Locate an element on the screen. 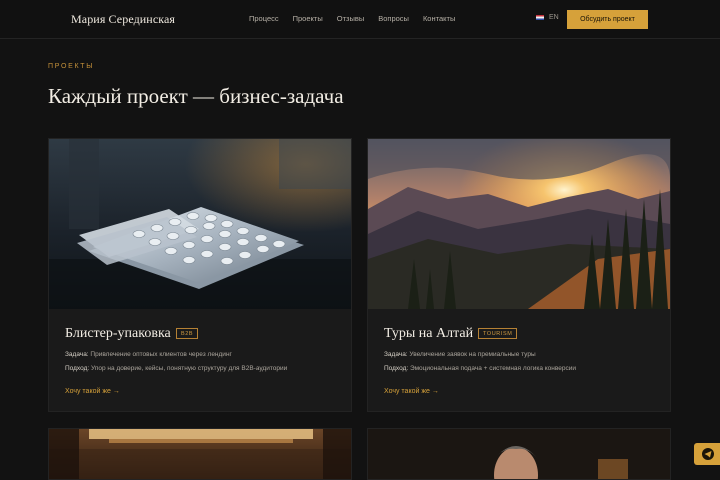 Image resolution: width=720 pixels, height=480 pixels. nav-item-reviews: Отзывы is located at coordinates (350, 18).